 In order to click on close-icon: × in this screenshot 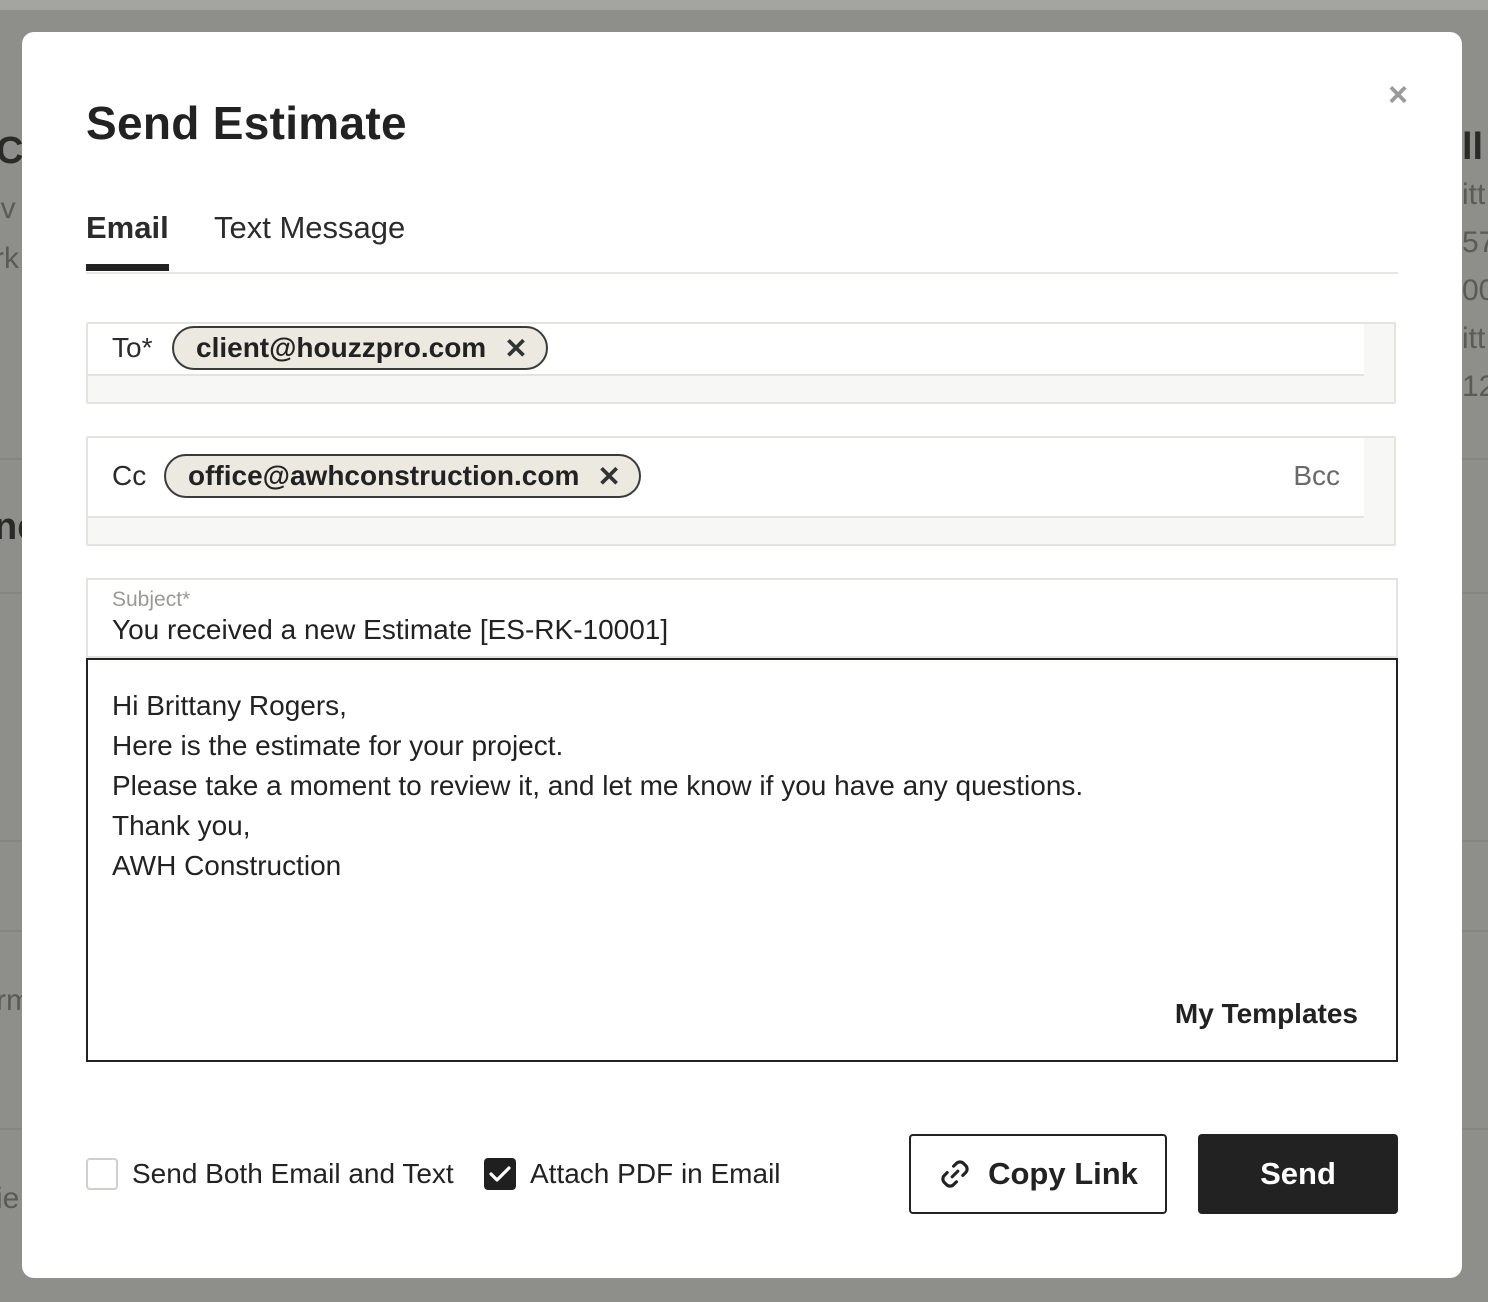, I will do `click(1398, 94)`.